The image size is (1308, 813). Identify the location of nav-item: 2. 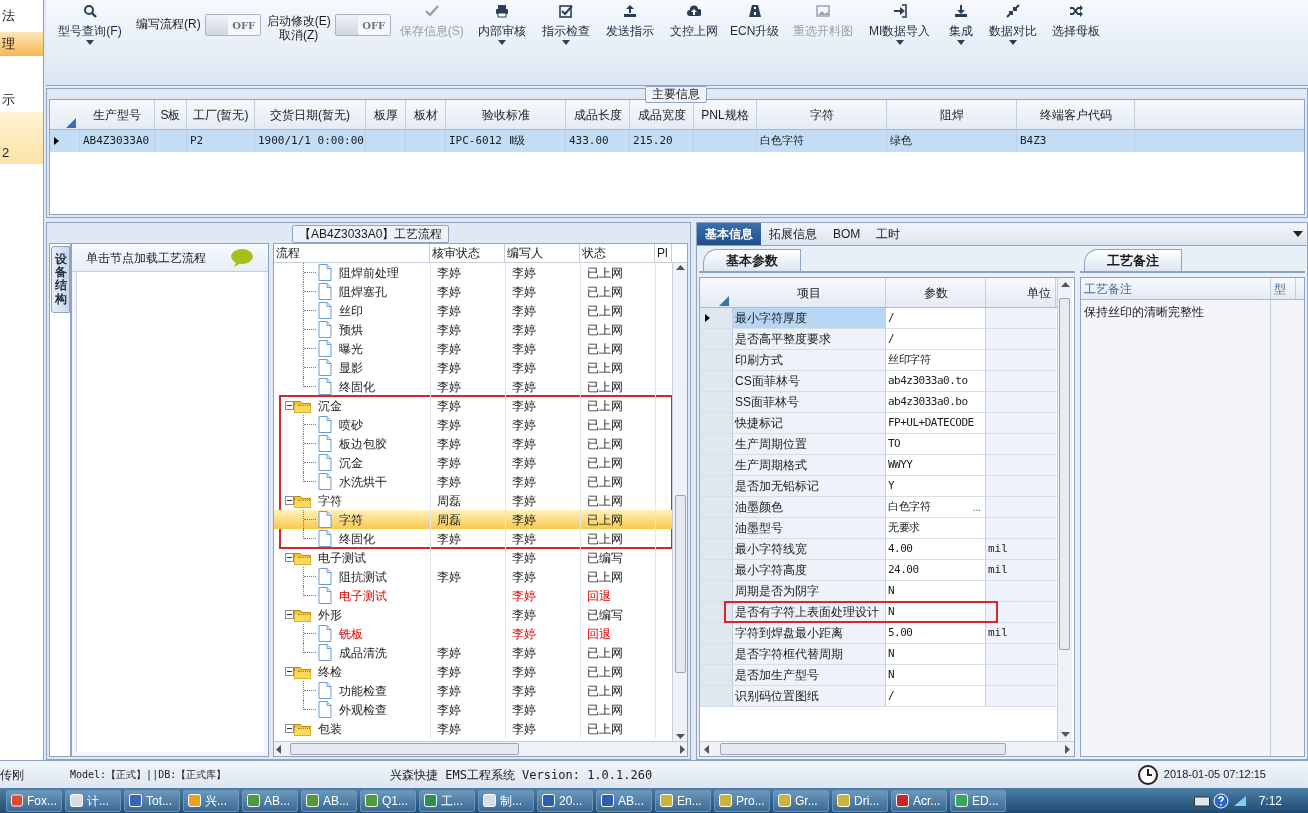
(21, 138).